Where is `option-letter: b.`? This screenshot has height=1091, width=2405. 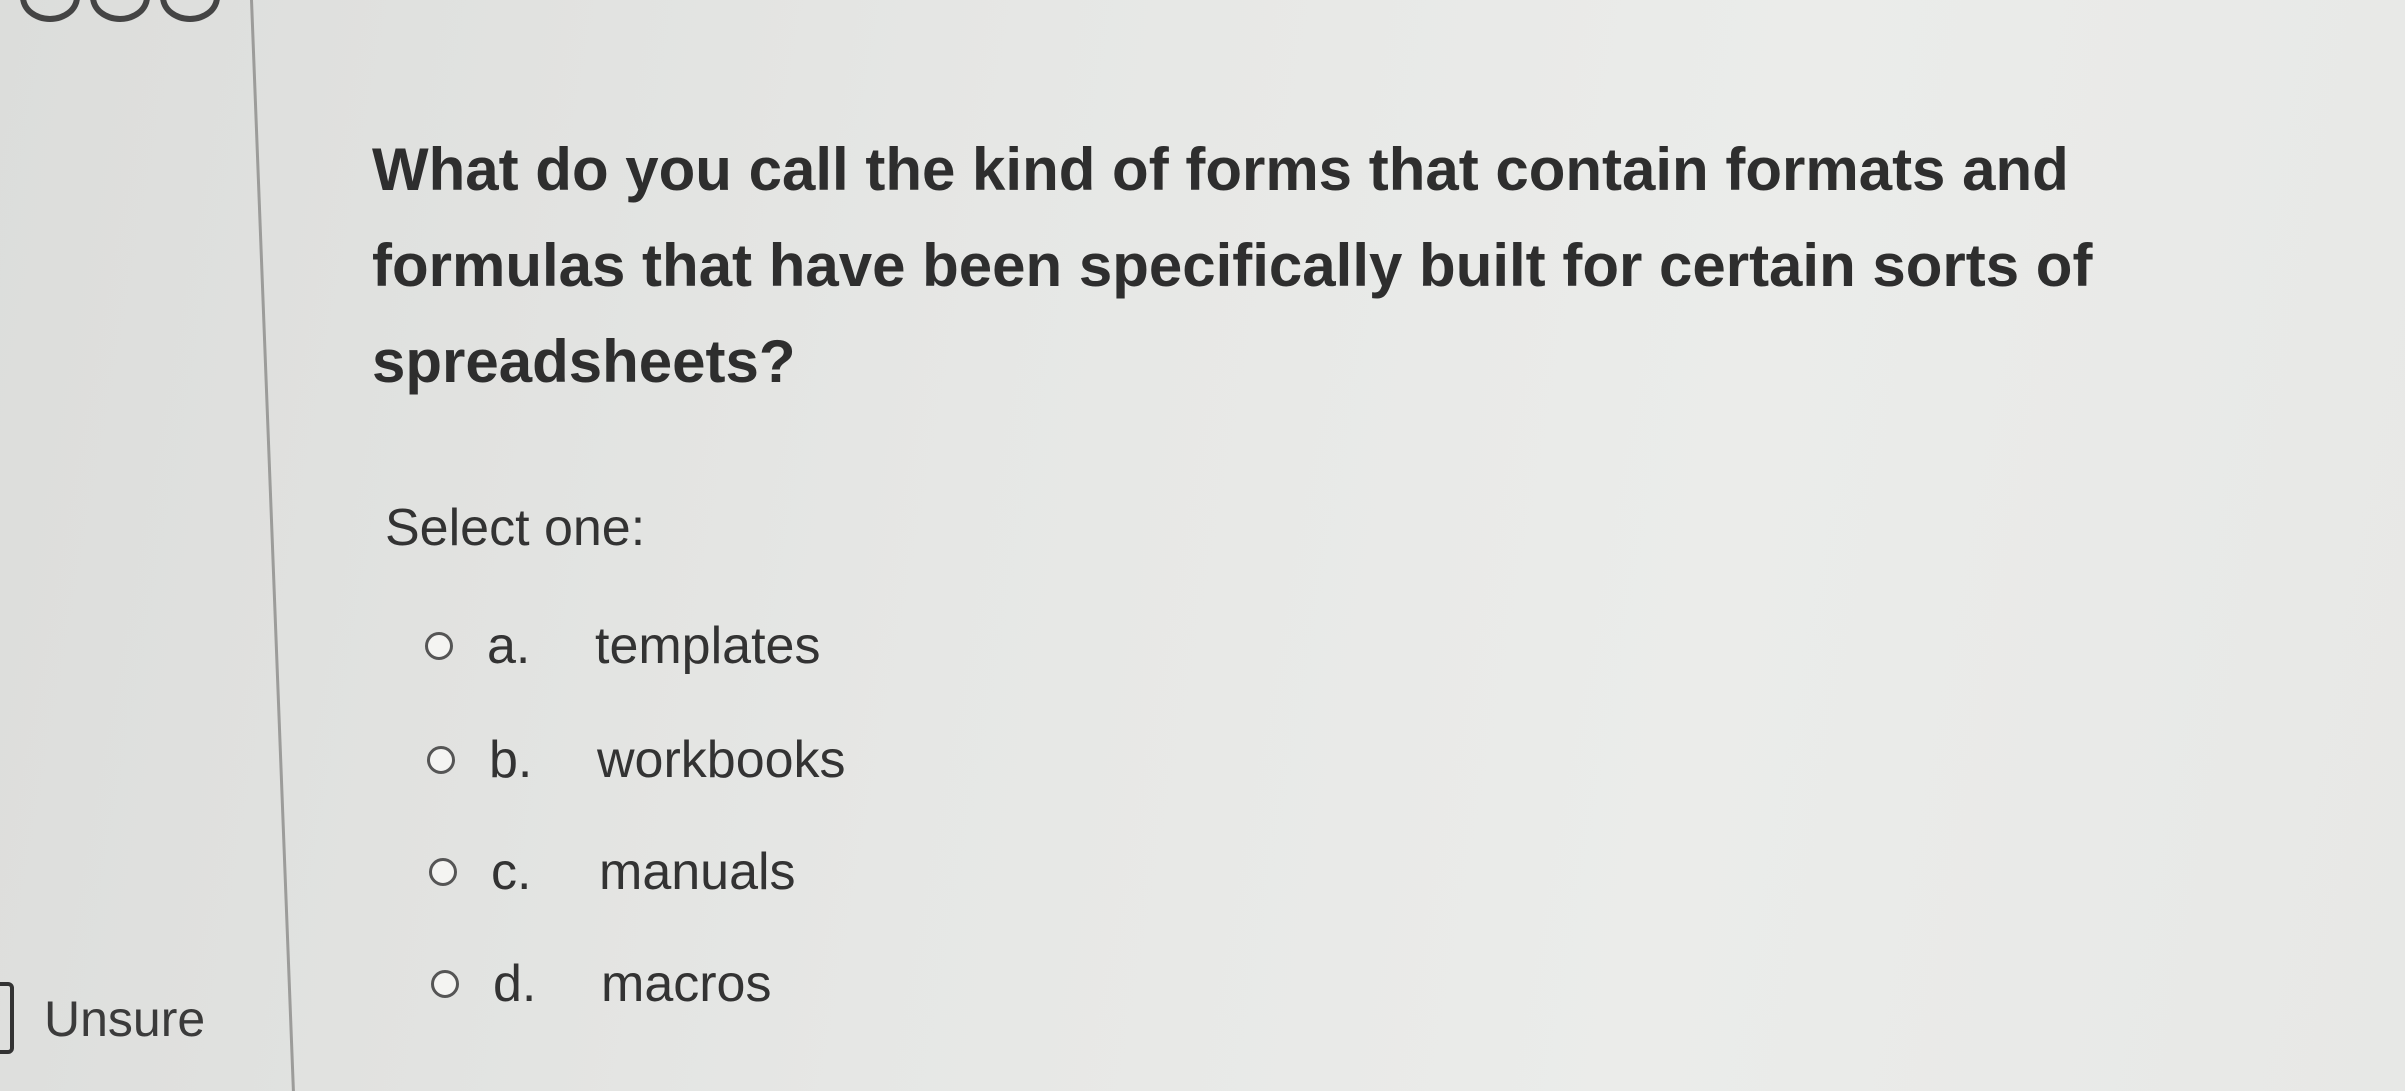
option-letter: b. is located at coordinates (511, 760).